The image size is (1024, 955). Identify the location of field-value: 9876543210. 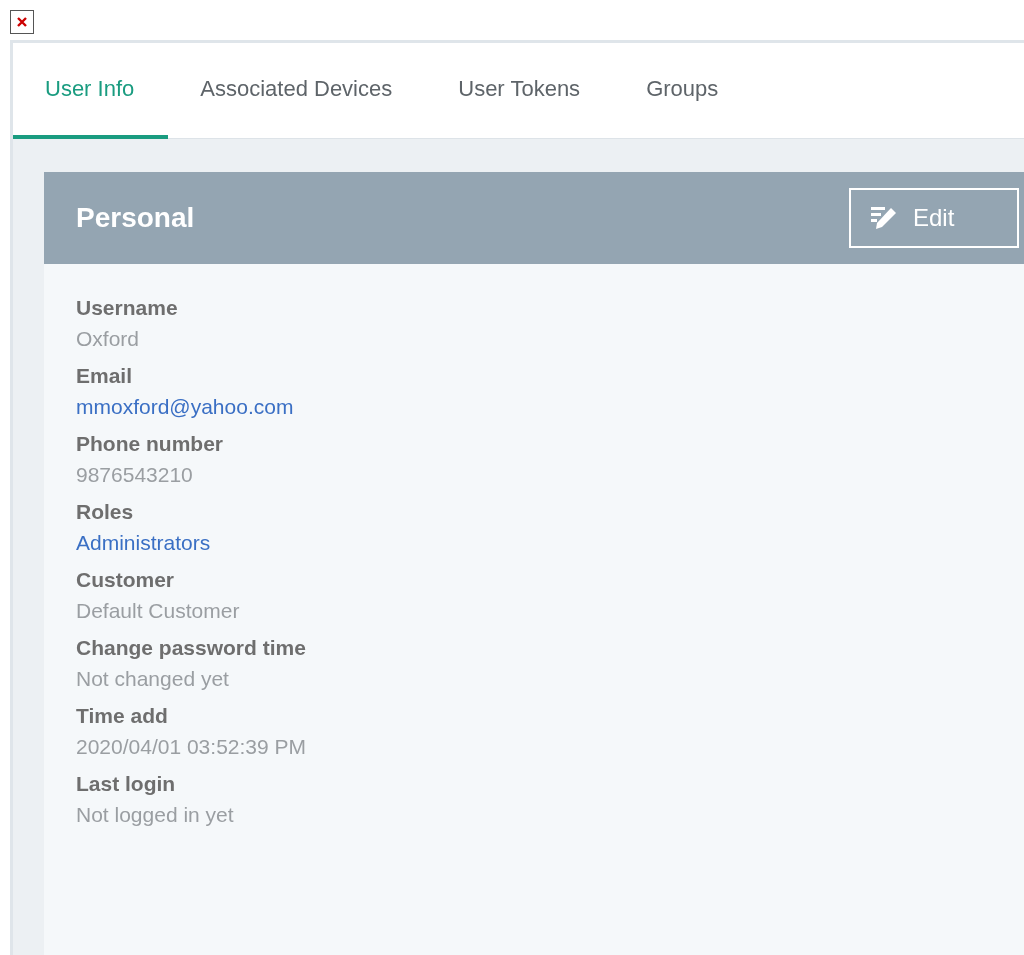
(135, 475).